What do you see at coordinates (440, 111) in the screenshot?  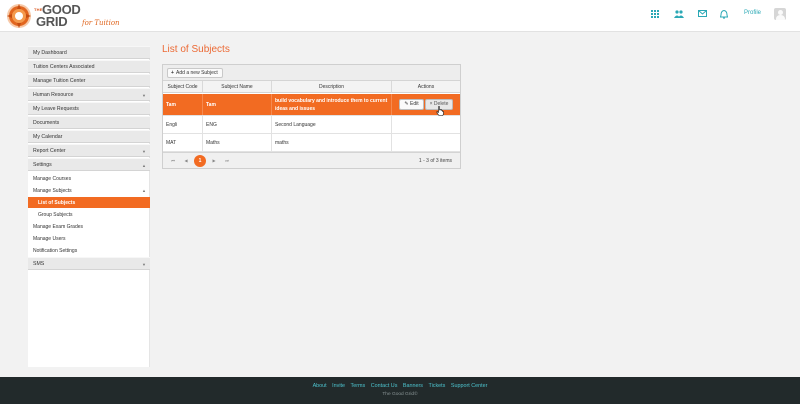 I see `hand-cursor-icon` at bounding box center [440, 111].